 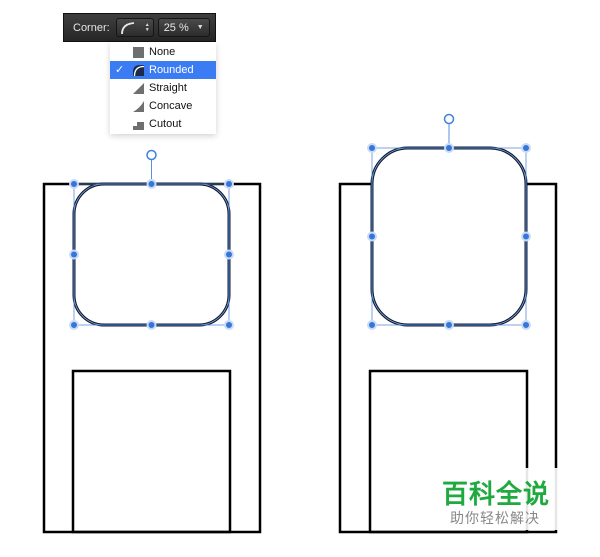 I want to click on menu-item-label: Straight, so click(x=168, y=88).